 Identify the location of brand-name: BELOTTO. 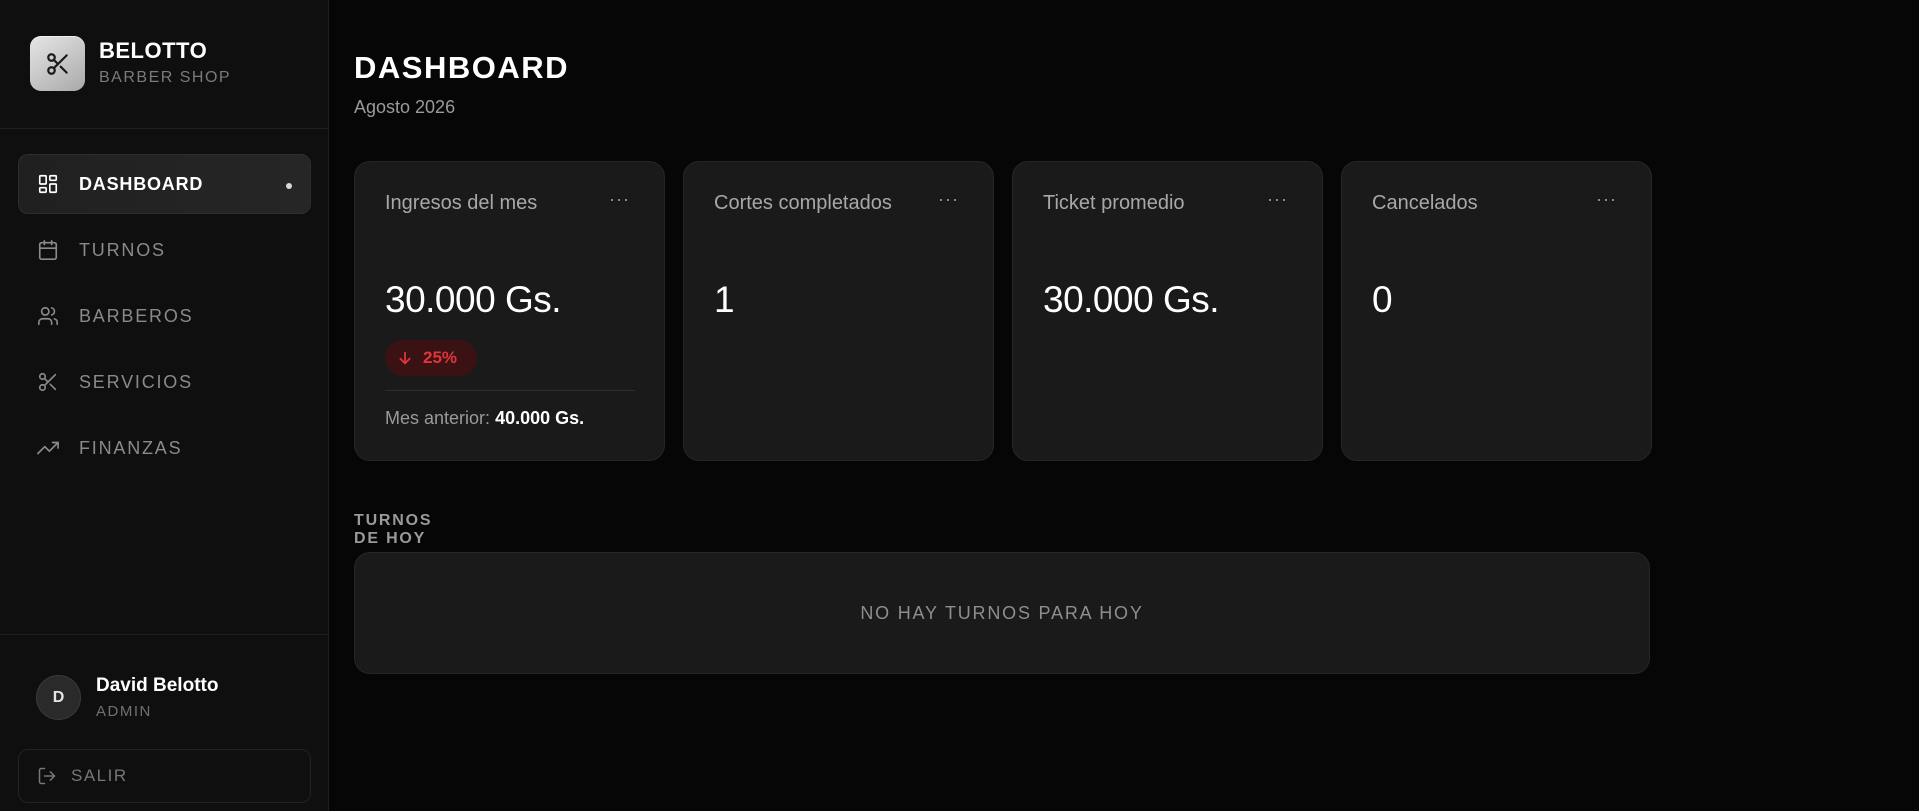
(153, 50).